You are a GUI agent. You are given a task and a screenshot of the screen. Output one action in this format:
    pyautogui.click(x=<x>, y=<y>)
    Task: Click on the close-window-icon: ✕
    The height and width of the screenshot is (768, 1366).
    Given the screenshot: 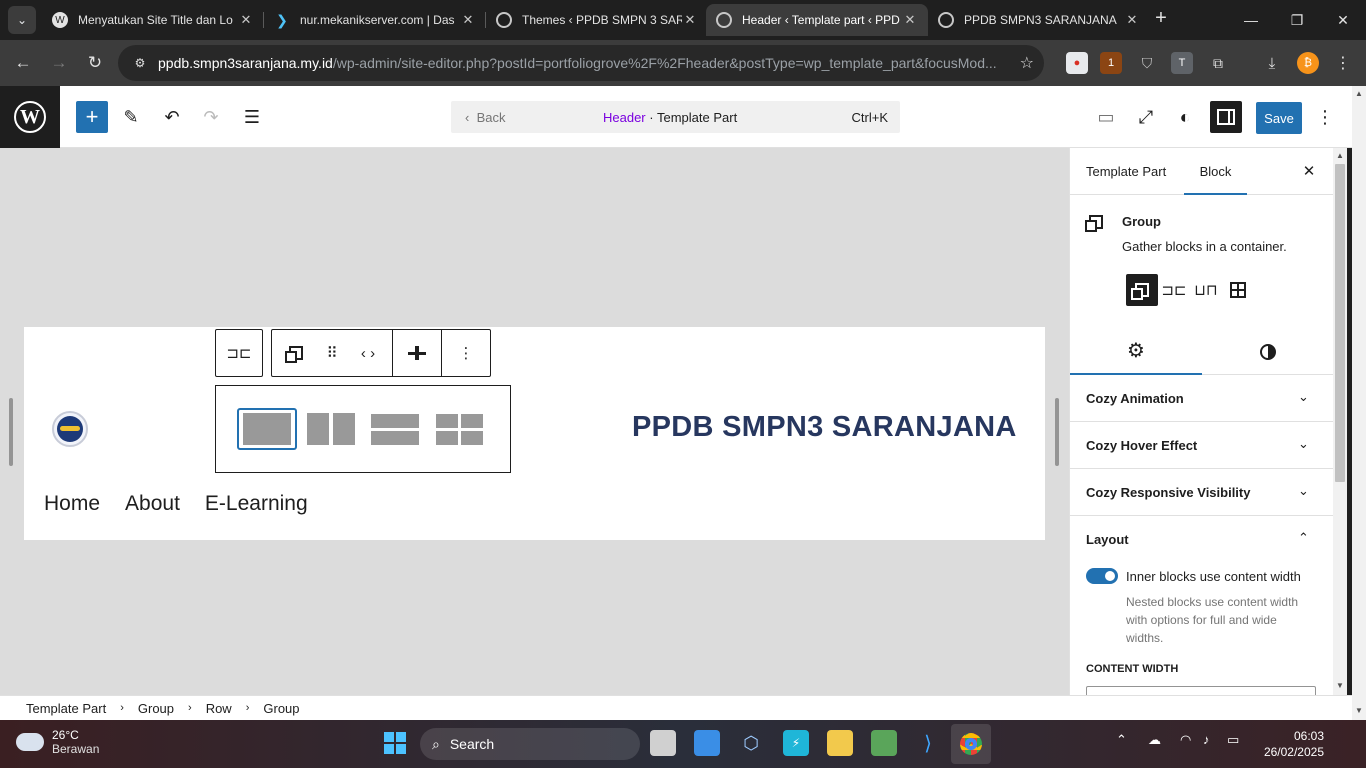 What is the action you would take?
    pyautogui.click(x=1343, y=20)
    